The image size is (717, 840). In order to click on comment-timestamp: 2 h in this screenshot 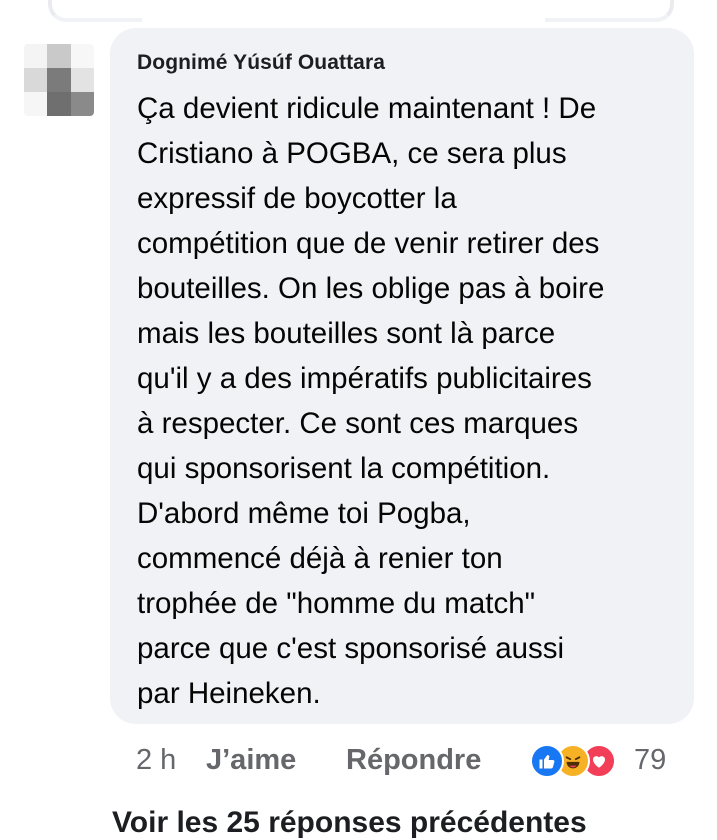, I will do `click(171, 760)`.